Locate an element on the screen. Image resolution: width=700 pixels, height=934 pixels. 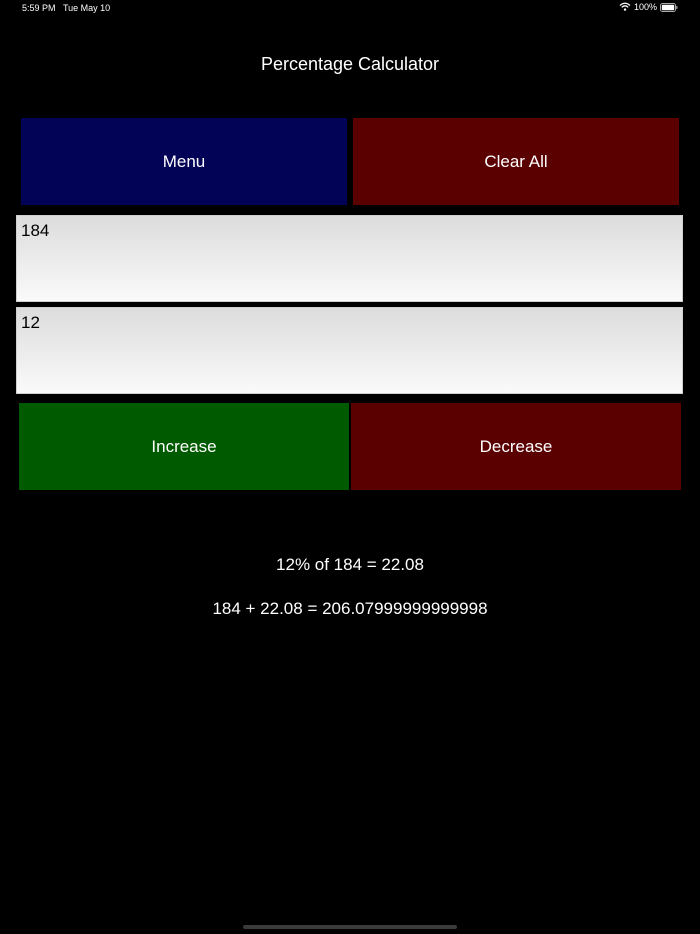
battery-full-icon is located at coordinates (669, 7).